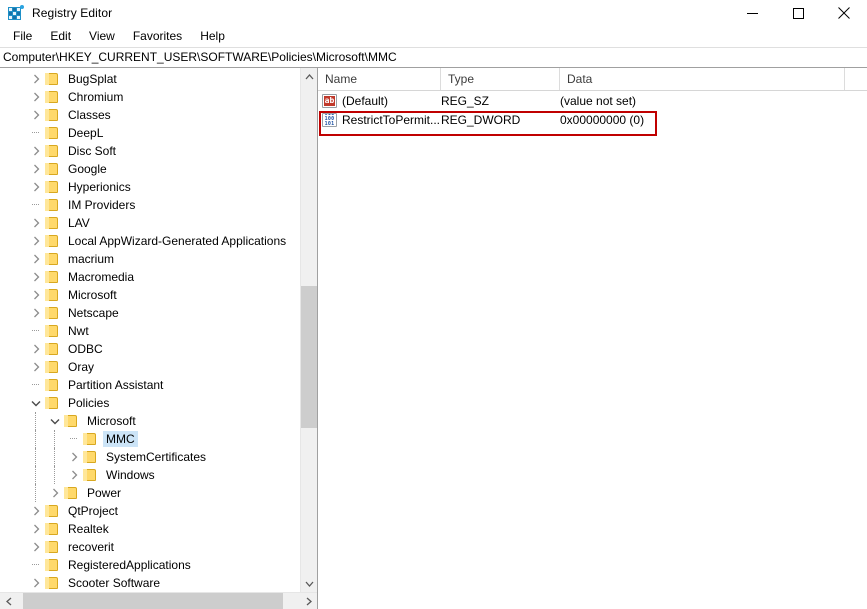 This screenshot has width=867, height=609. What do you see at coordinates (150, 547) in the screenshot?
I see `tree-item-recoverit: recoverit` at bounding box center [150, 547].